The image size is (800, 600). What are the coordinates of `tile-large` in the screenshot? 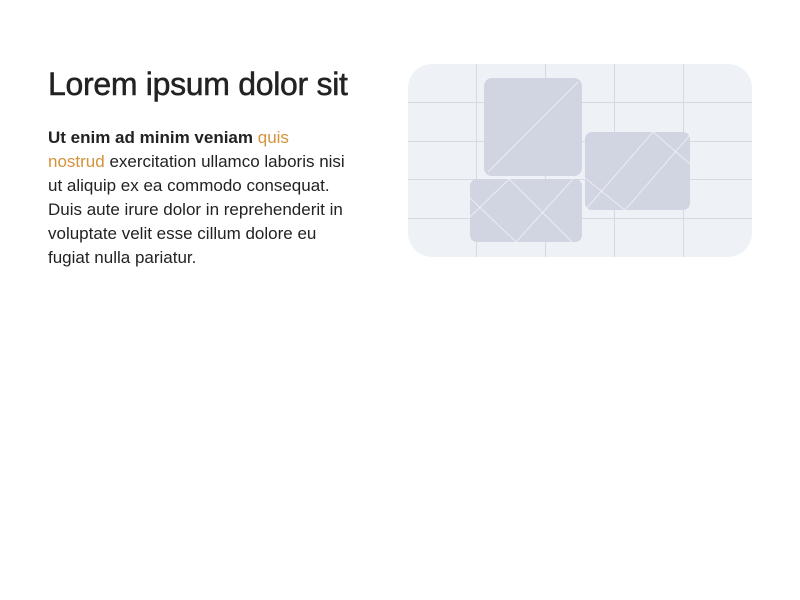 It's located at (533, 127).